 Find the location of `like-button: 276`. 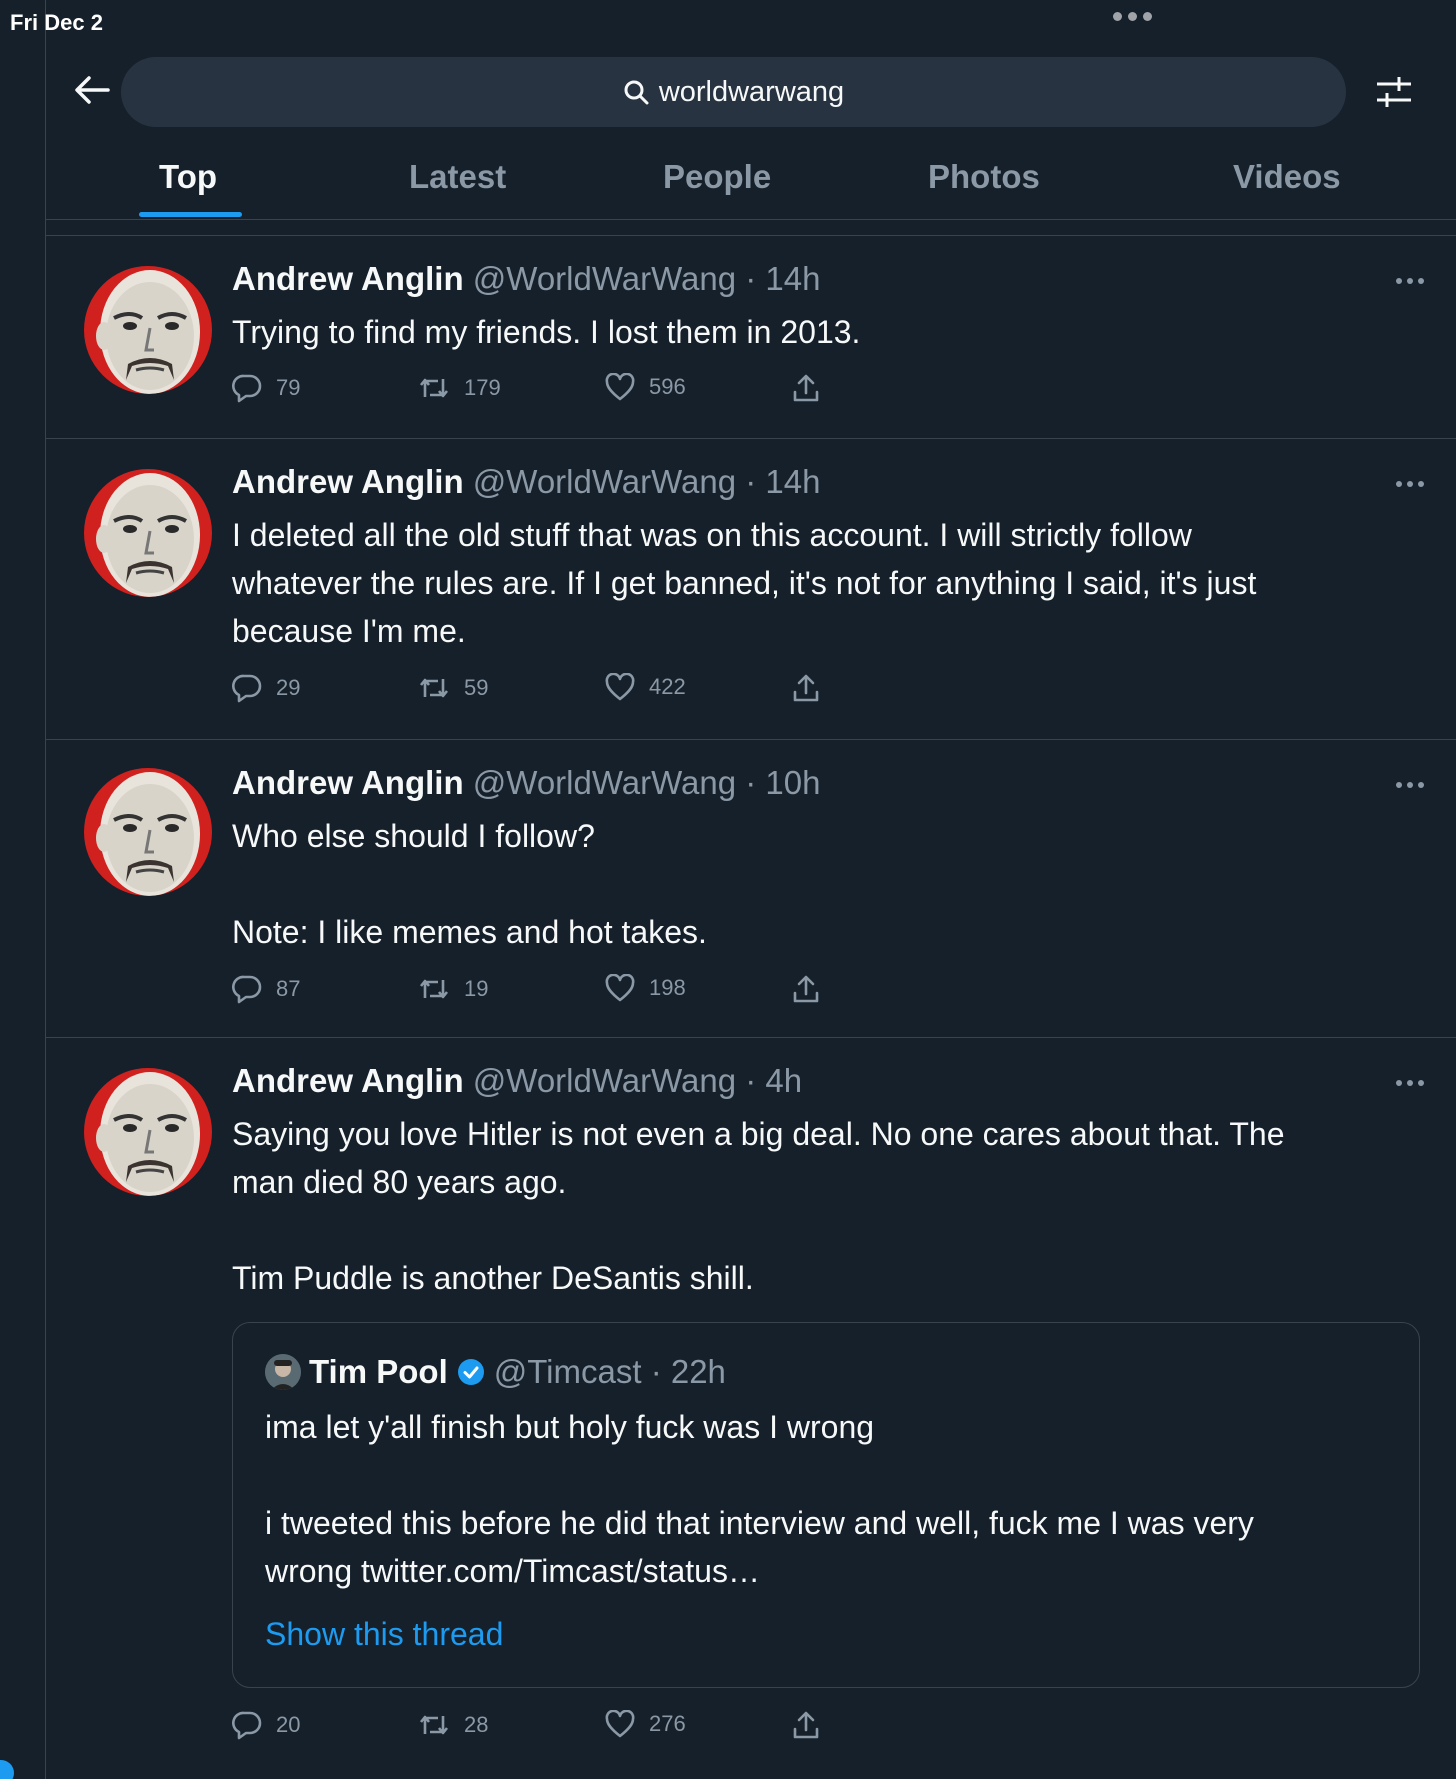

like-button: 276 is located at coordinates (645, 1724).